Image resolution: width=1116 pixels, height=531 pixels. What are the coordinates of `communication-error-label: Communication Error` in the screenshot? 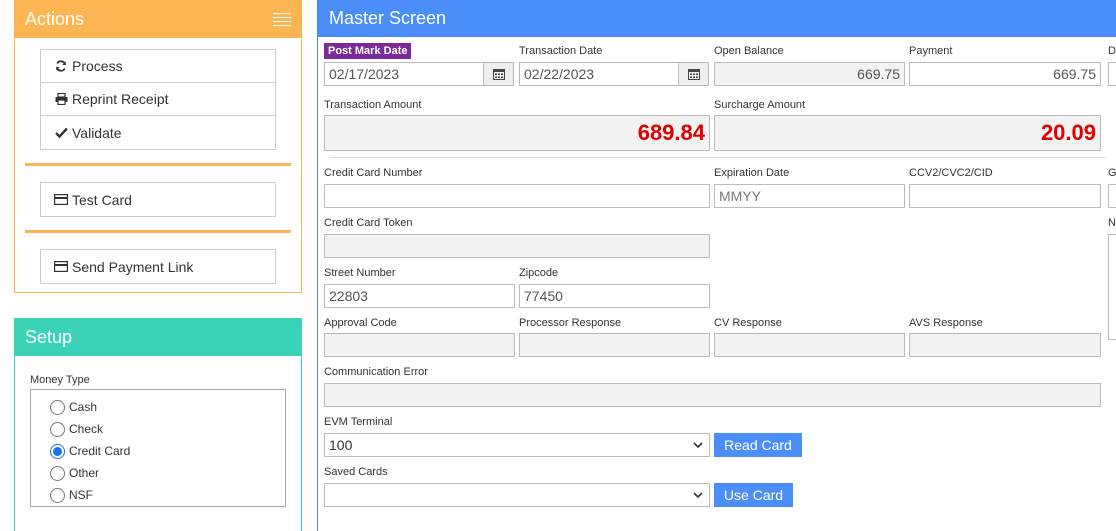 It's located at (376, 372).